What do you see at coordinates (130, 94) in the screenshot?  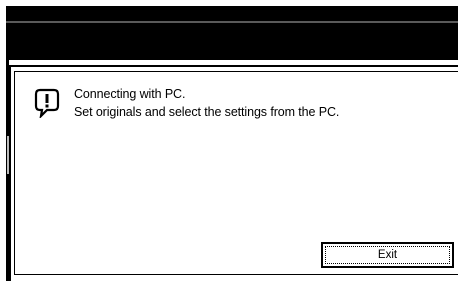 I see `message-line-1: Connecting with PC.` at bounding box center [130, 94].